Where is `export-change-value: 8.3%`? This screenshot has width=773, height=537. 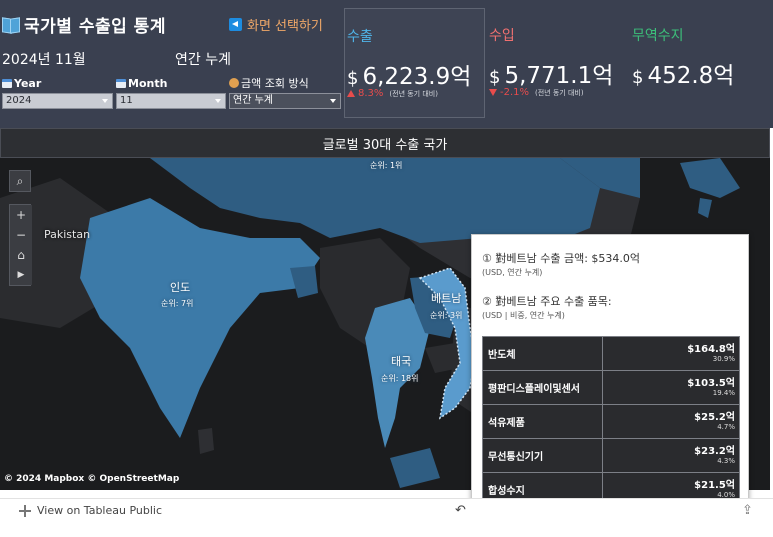
export-change-value: 8.3% is located at coordinates (371, 93).